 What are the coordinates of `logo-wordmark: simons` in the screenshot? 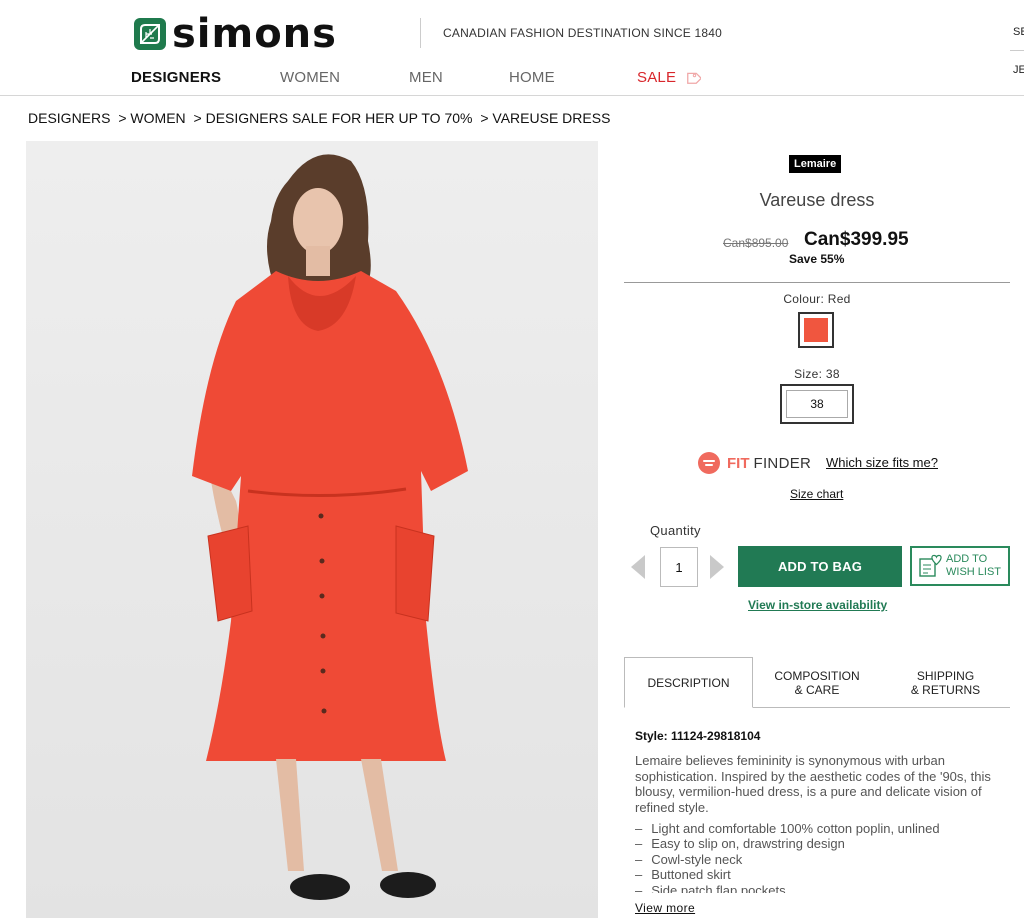 It's located at (254, 34).